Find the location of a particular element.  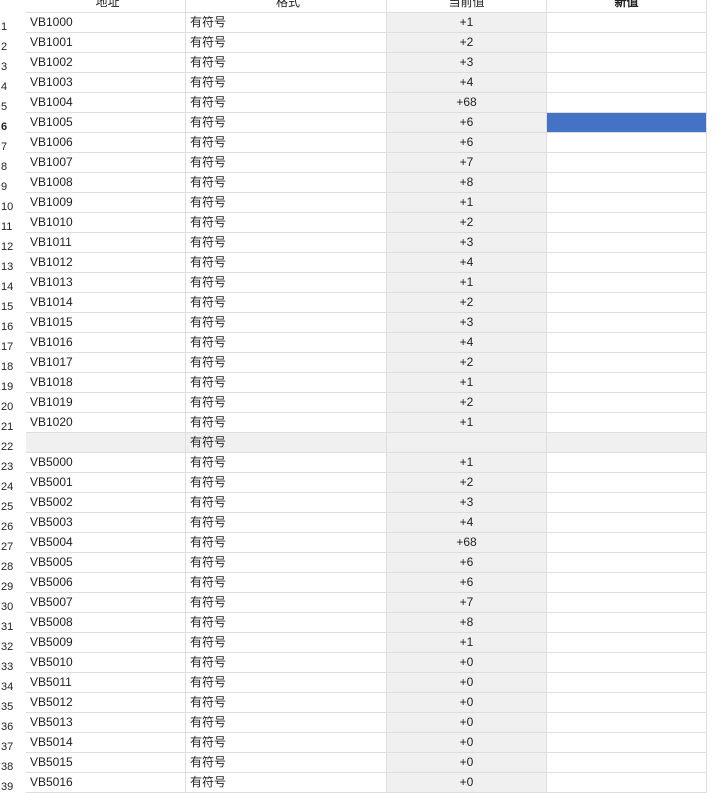

table-row: 5 VB1004 有符号 +68 is located at coordinates (358, 103).